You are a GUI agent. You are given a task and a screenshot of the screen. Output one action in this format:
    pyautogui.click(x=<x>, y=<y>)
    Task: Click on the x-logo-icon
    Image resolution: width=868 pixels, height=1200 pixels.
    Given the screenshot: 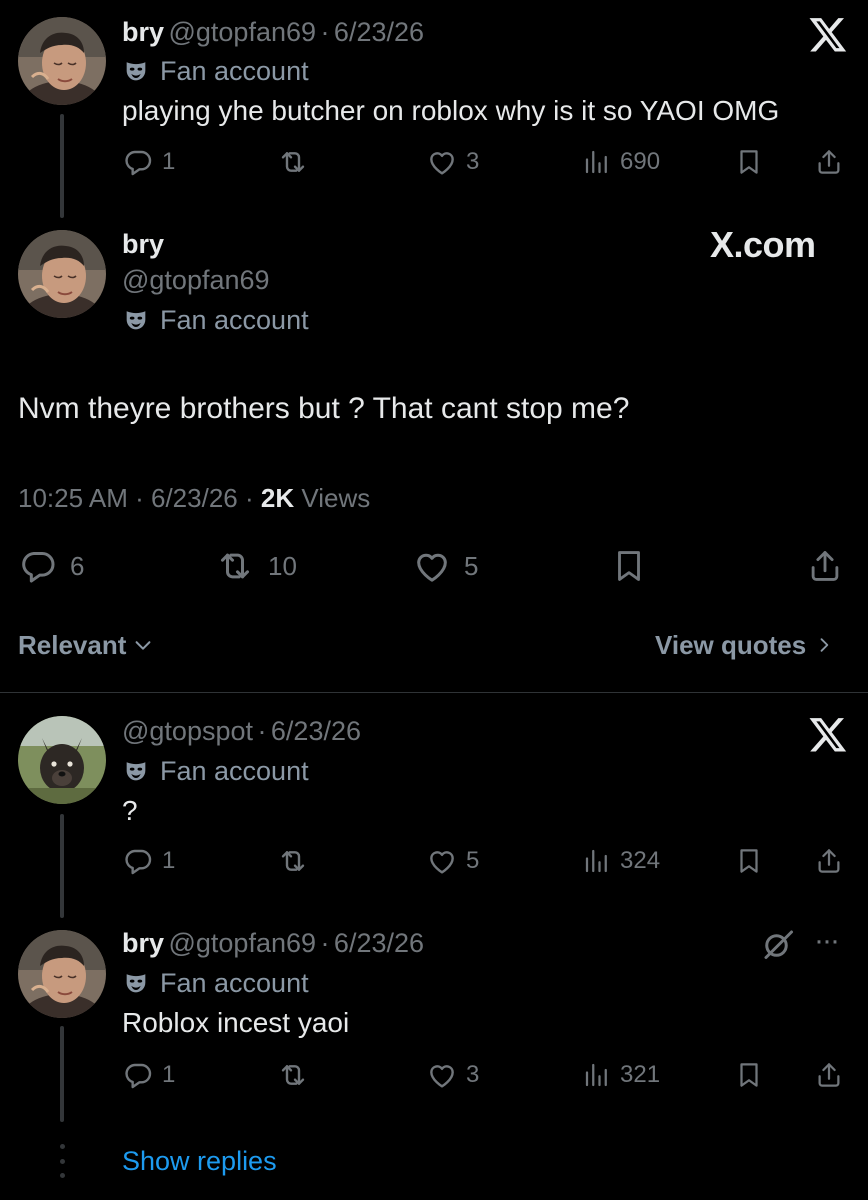 What is the action you would take?
    pyautogui.click(x=828, y=34)
    